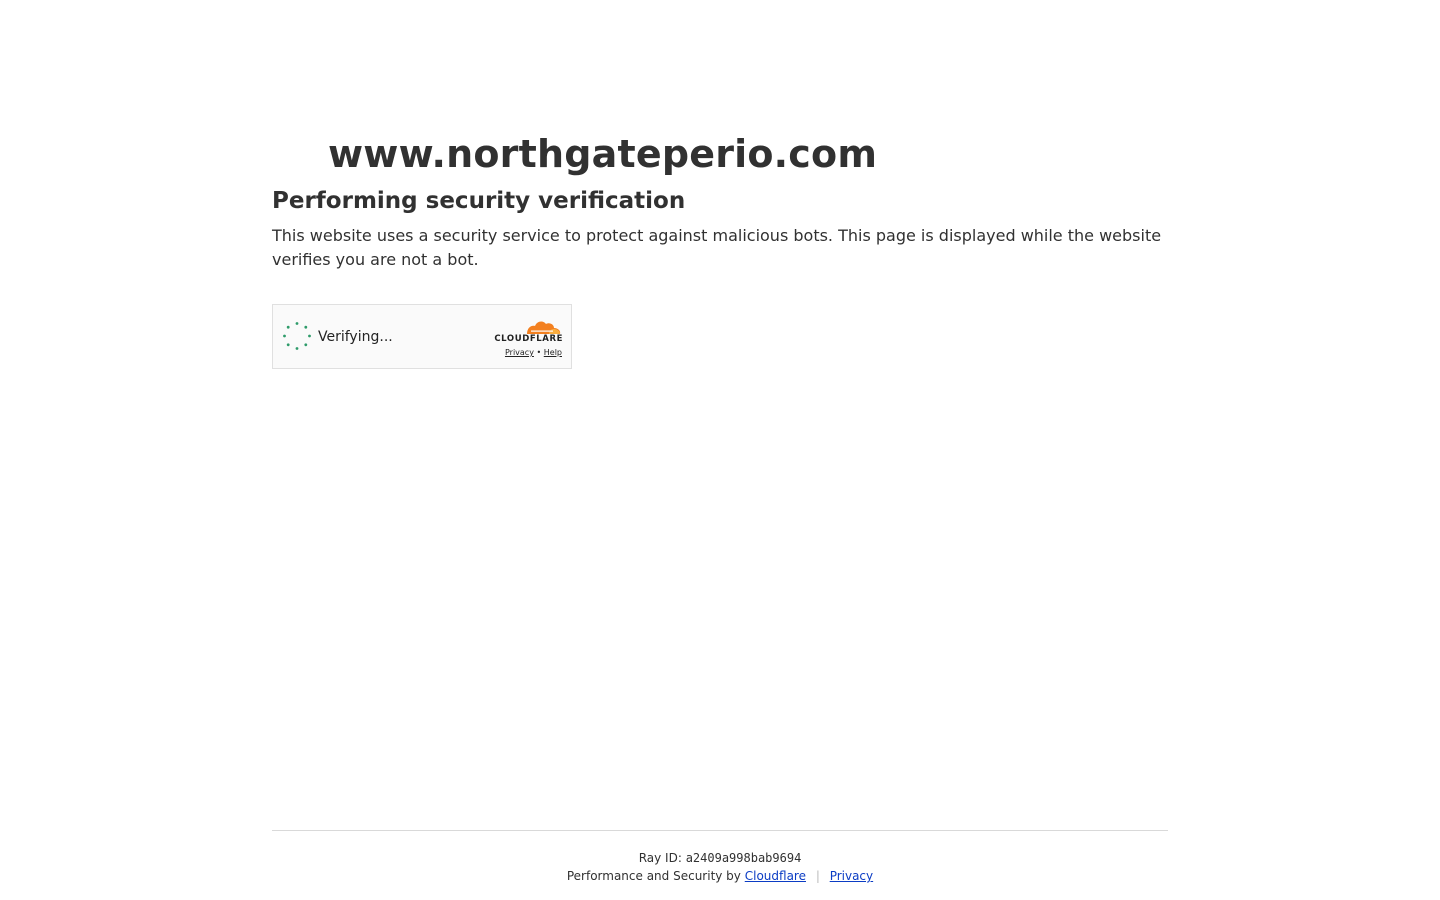  I want to click on site-domain-title: www.northgateperio.com, so click(603, 154).